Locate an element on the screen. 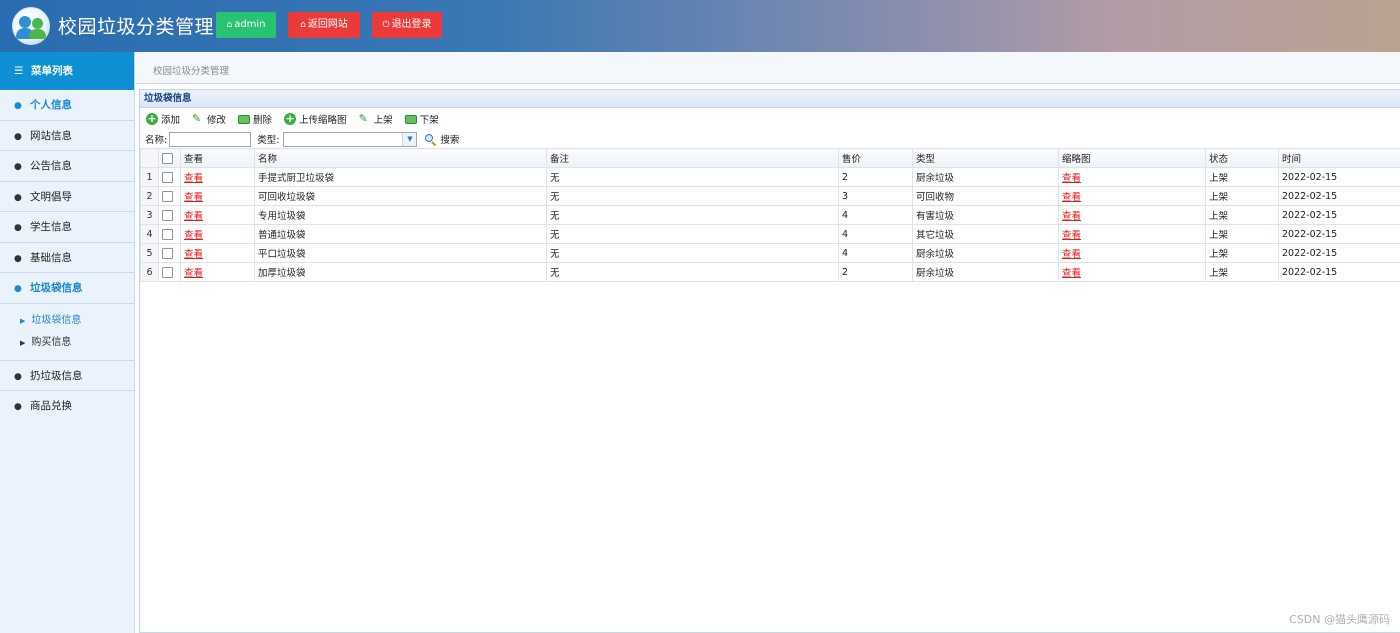  row-number: 5 is located at coordinates (149, 253).